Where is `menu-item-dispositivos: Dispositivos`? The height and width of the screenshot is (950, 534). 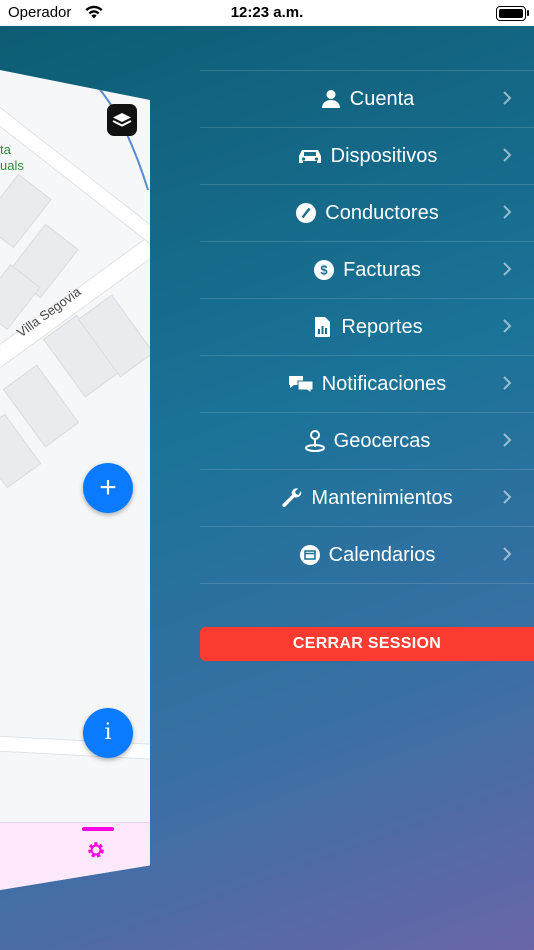 menu-item-dispositivos: Dispositivos is located at coordinates (367, 155).